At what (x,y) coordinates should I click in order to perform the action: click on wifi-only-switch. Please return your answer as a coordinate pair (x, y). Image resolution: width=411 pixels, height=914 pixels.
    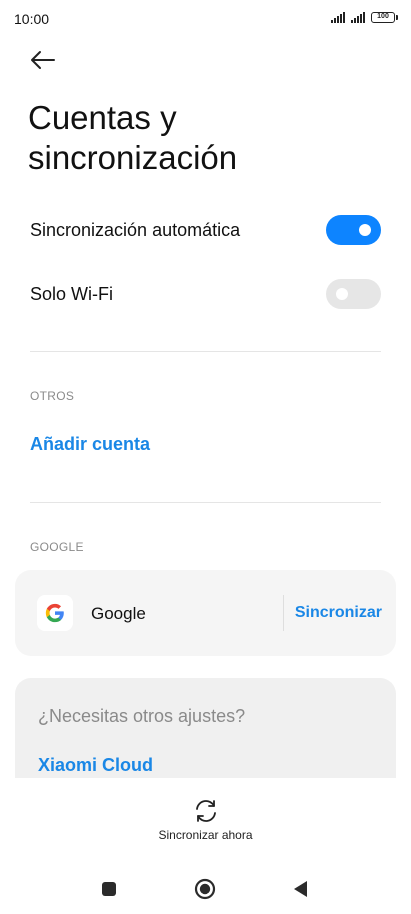
    Looking at the image, I should click on (353, 294).